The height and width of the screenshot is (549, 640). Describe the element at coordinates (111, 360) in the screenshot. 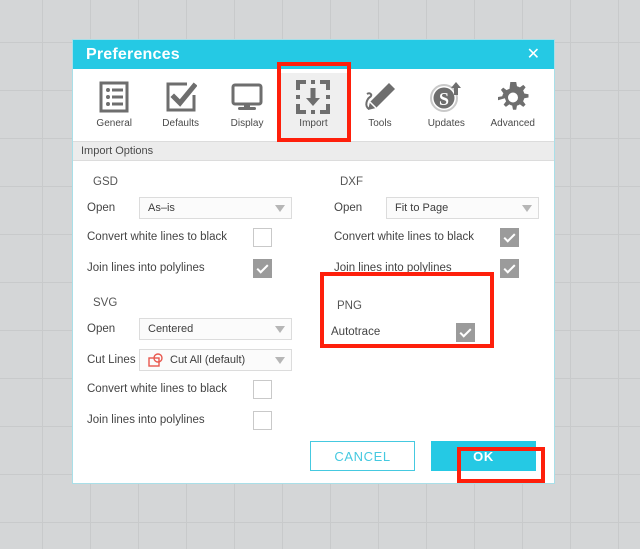

I see `svg-cutlines-label: Cut Lines` at that location.